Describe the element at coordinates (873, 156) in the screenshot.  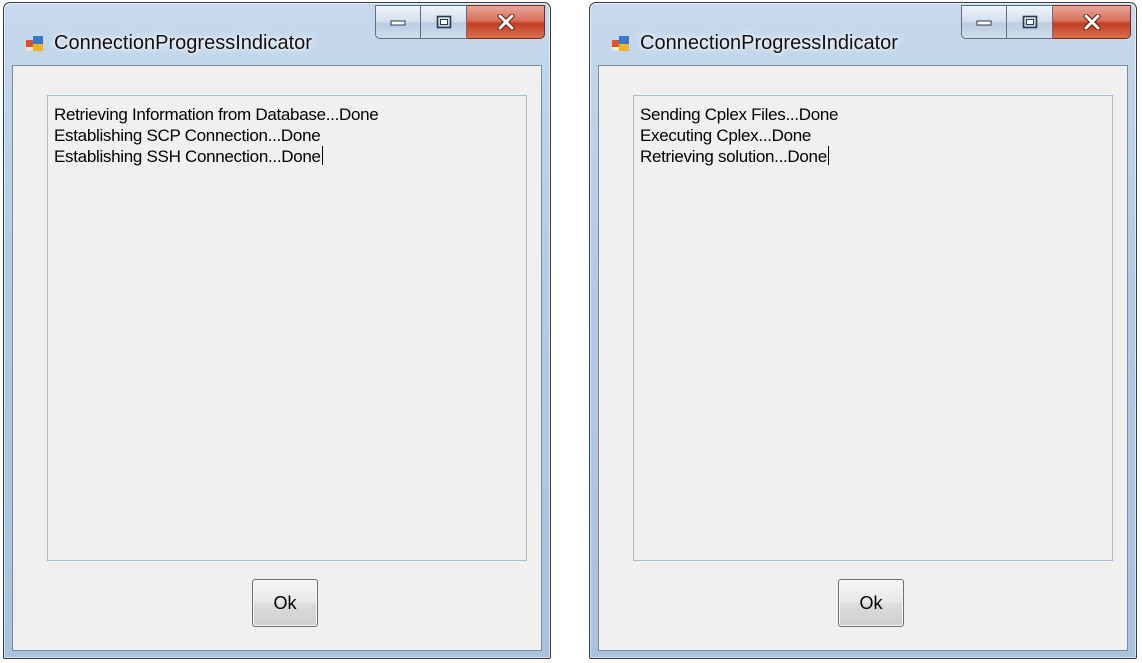
I see `log-line-with-caret: Retrieving solution...Done` at that location.